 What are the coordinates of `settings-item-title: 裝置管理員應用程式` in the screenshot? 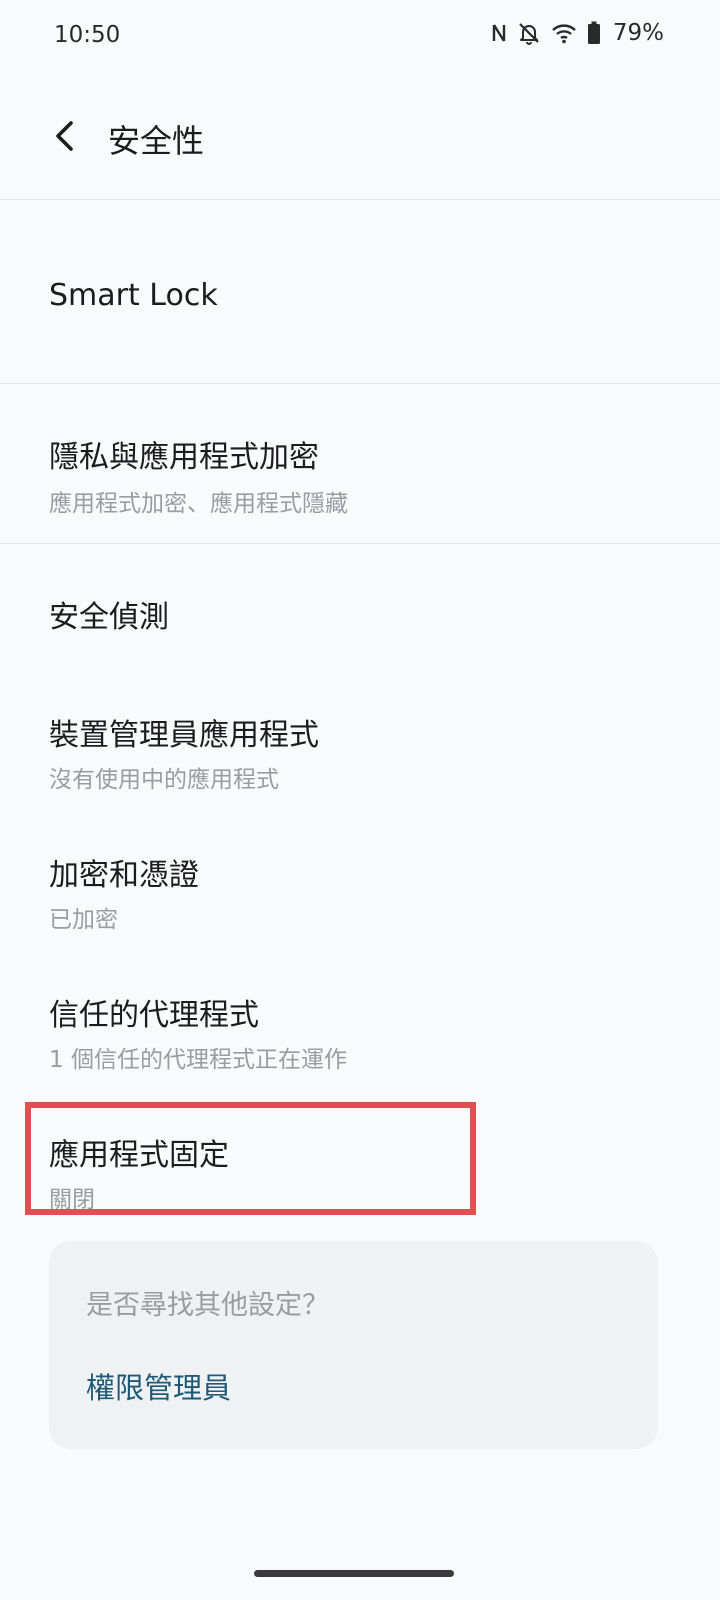 It's located at (184, 735).